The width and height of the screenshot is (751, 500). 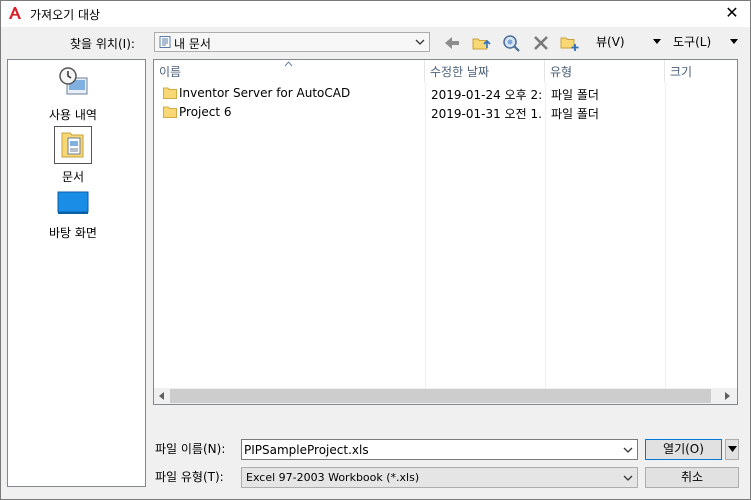 I want to click on place-desktop: 바탕 화면, so click(x=76, y=218).